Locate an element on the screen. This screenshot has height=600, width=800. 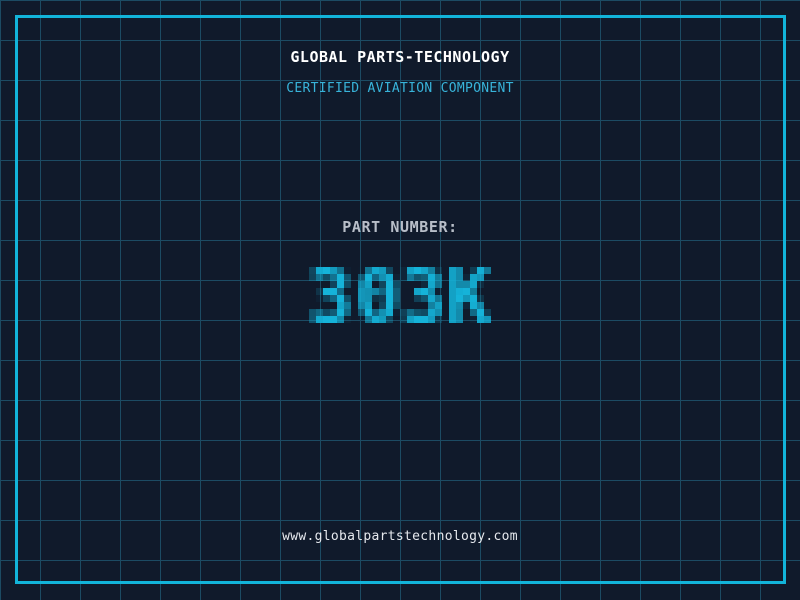
page-title: GLOBAL PARTS-TECHNOLOGY is located at coordinates (400, 57).